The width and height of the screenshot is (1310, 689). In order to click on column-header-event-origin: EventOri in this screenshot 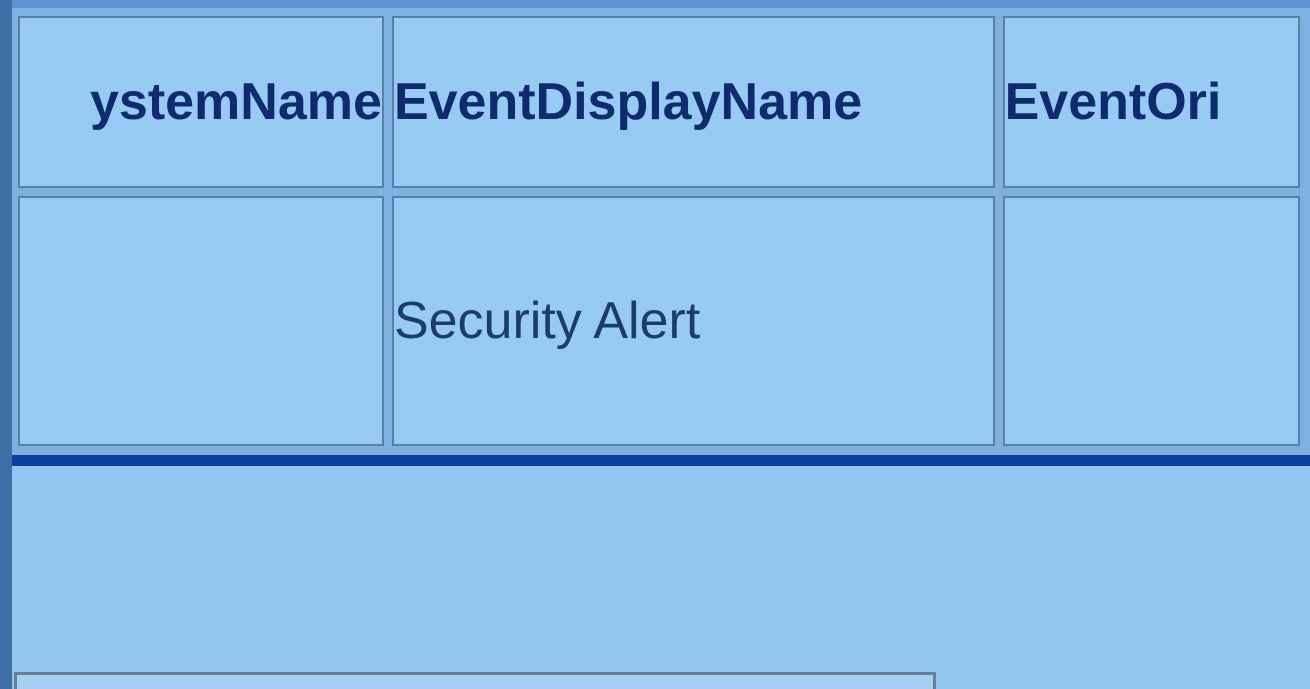, I will do `click(1151, 102)`.